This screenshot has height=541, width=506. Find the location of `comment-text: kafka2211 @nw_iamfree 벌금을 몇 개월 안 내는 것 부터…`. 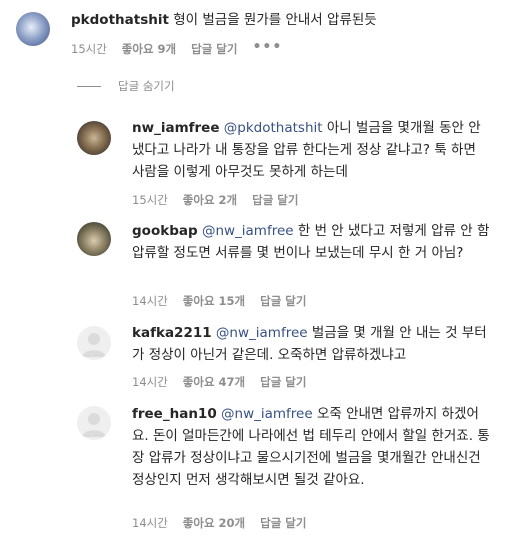

comment-text: kafka2211 @nw_iamfree 벌금을 몇 개월 안 내는 것 부터… is located at coordinates (312, 344).